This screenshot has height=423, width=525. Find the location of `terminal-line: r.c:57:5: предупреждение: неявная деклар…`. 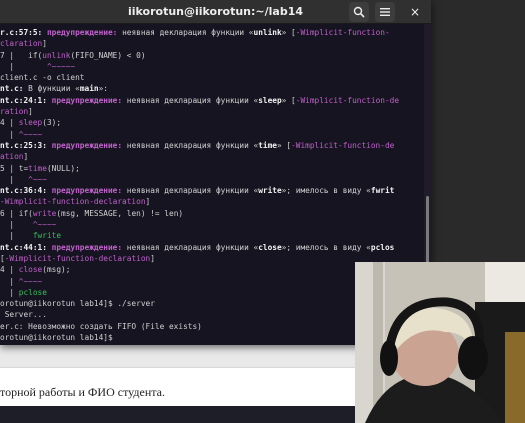

terminal-line: r.c:57:5: предупреждение: неявная деклар… is located at coordinates (212, 32).